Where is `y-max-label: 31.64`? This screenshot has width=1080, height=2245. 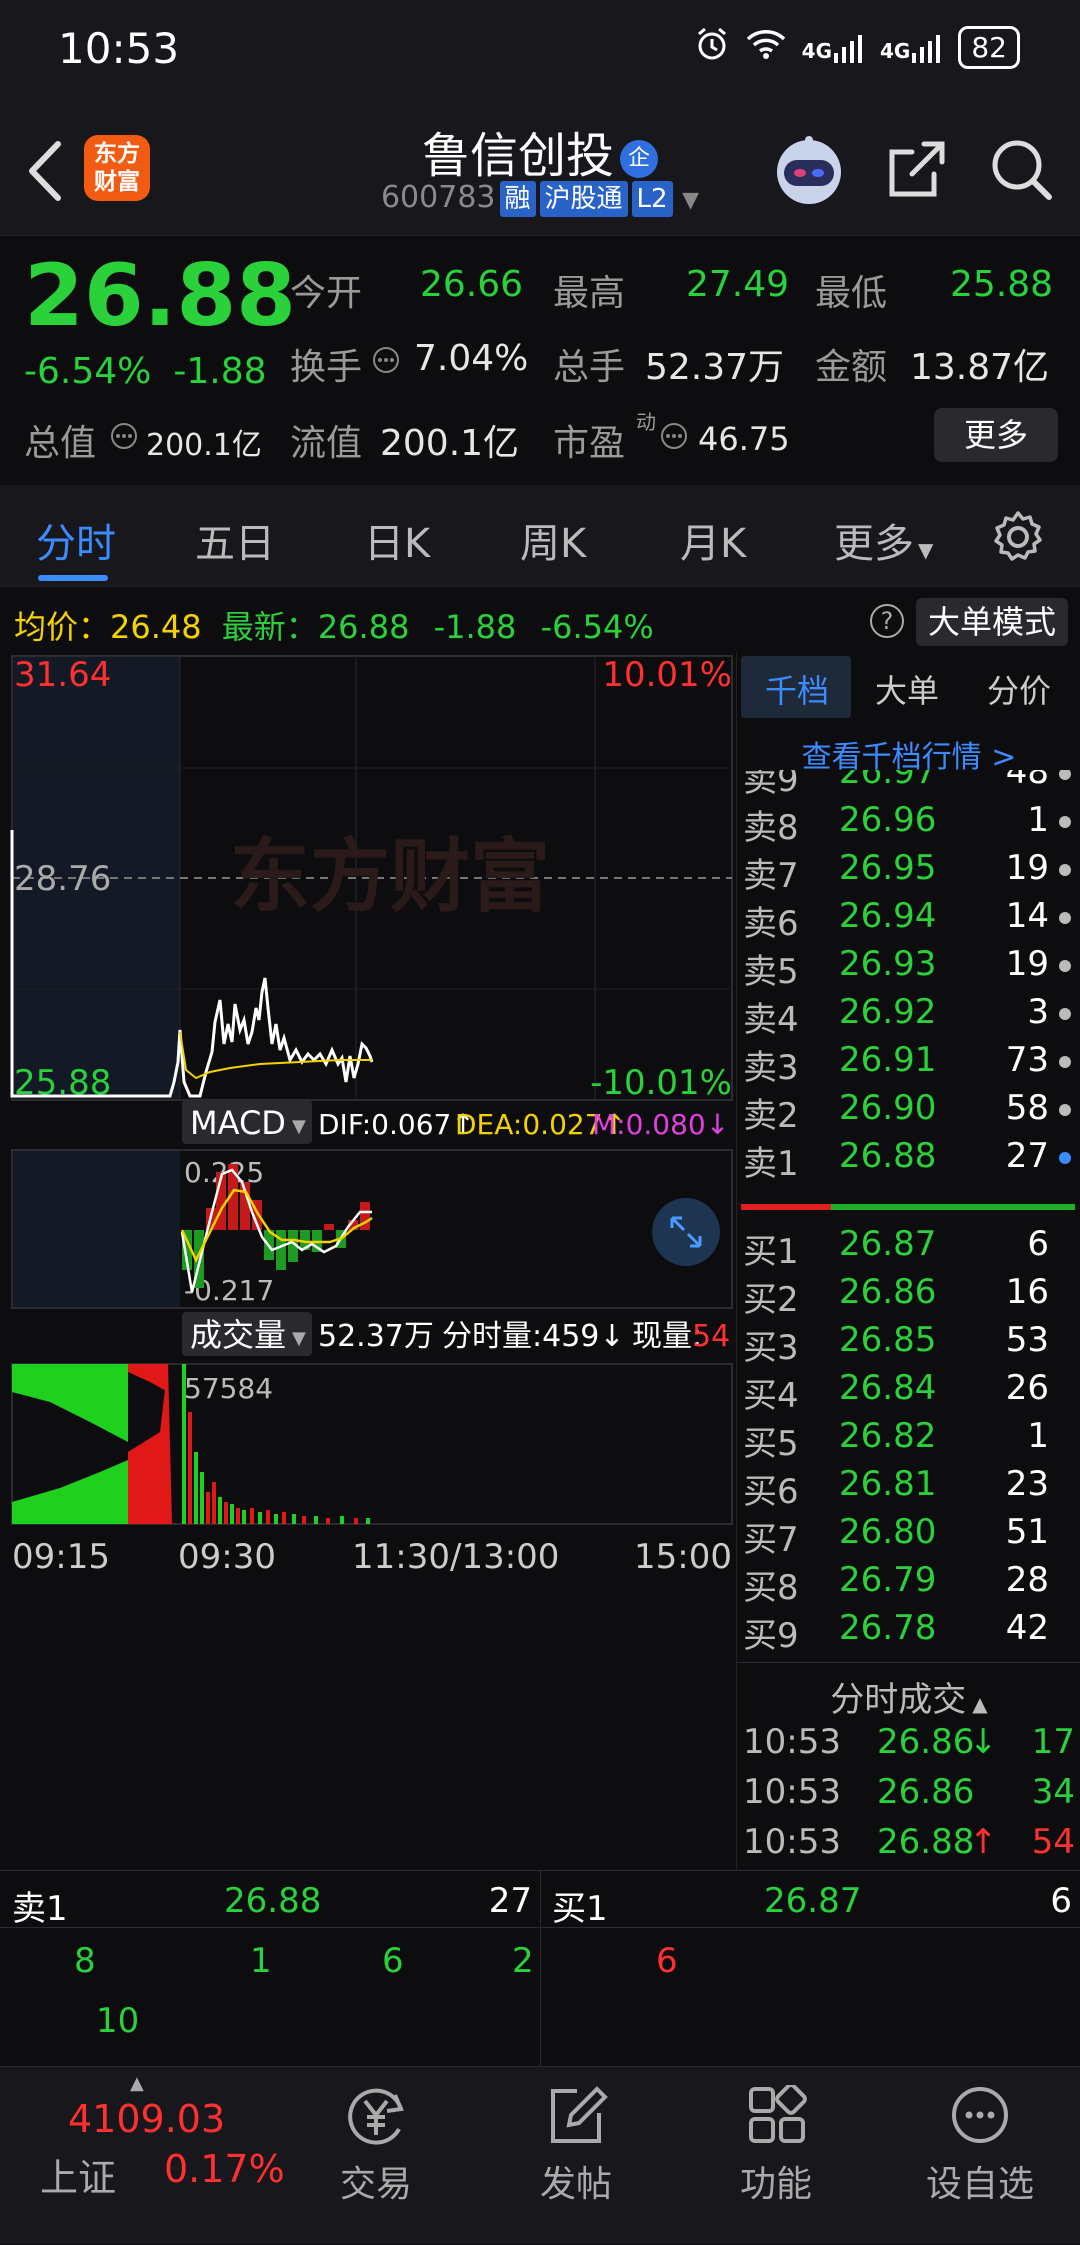
y-max-label: 31.64 is located at coordinates (62, 675).